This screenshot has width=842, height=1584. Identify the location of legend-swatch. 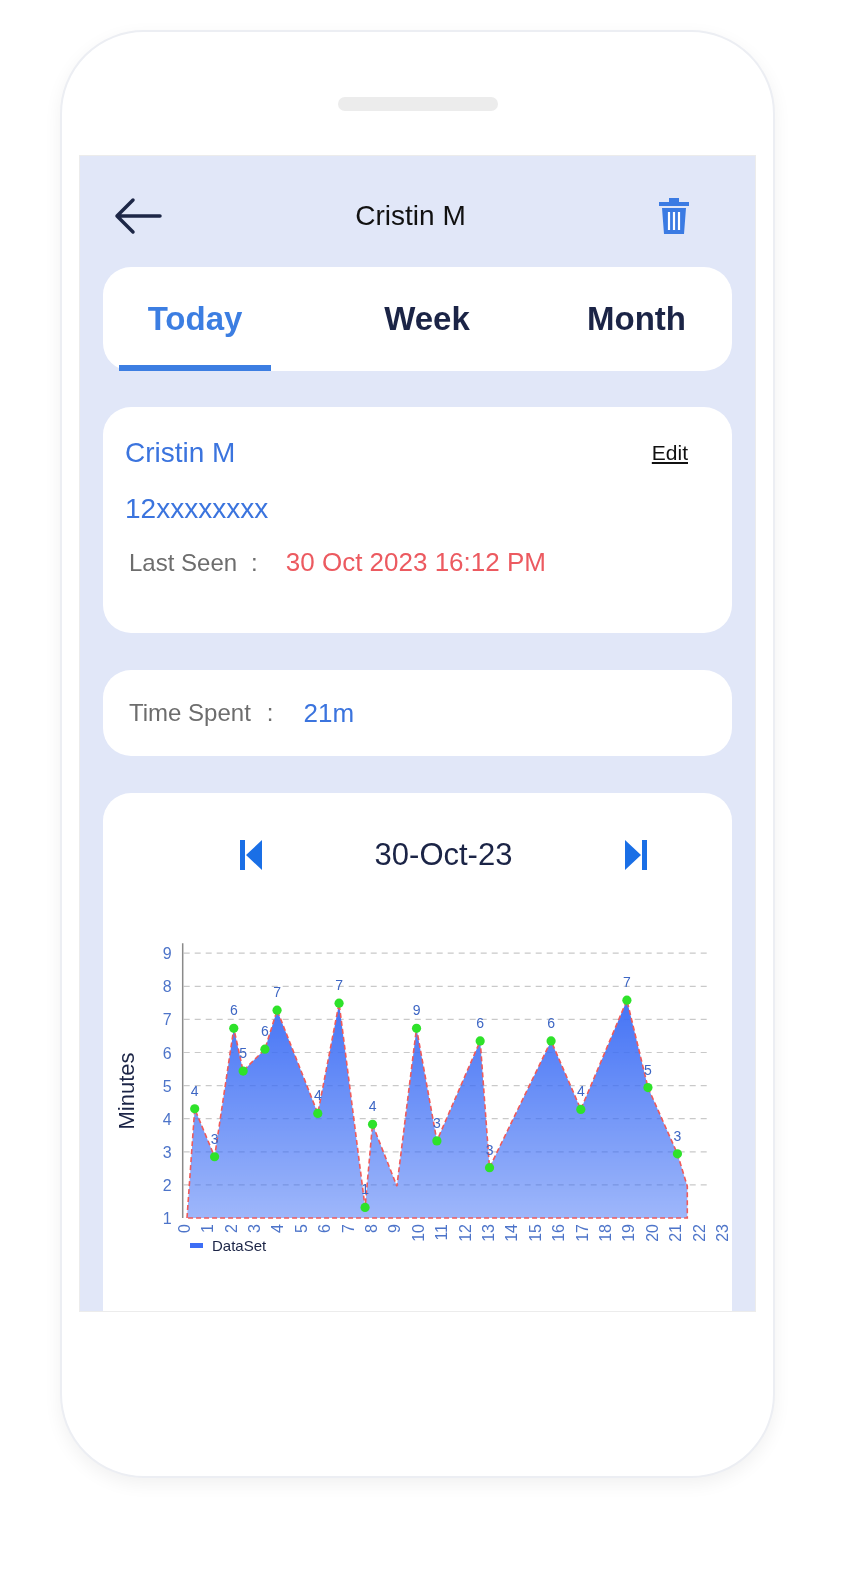
(196, 1245).